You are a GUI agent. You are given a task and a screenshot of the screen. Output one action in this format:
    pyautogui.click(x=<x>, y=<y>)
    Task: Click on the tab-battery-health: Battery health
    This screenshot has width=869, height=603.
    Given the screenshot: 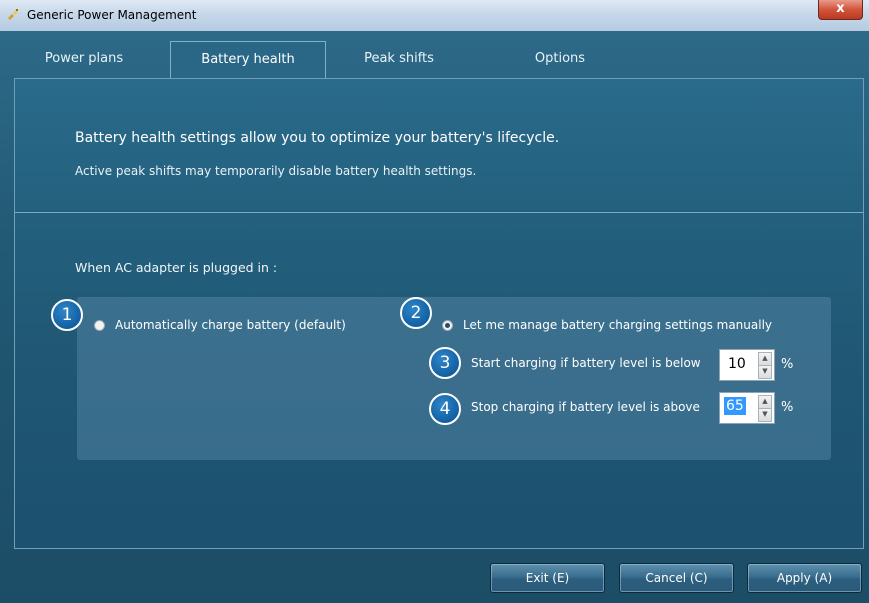 What is the action you would take?
    pyautogui.click(x=248, y=60)
    